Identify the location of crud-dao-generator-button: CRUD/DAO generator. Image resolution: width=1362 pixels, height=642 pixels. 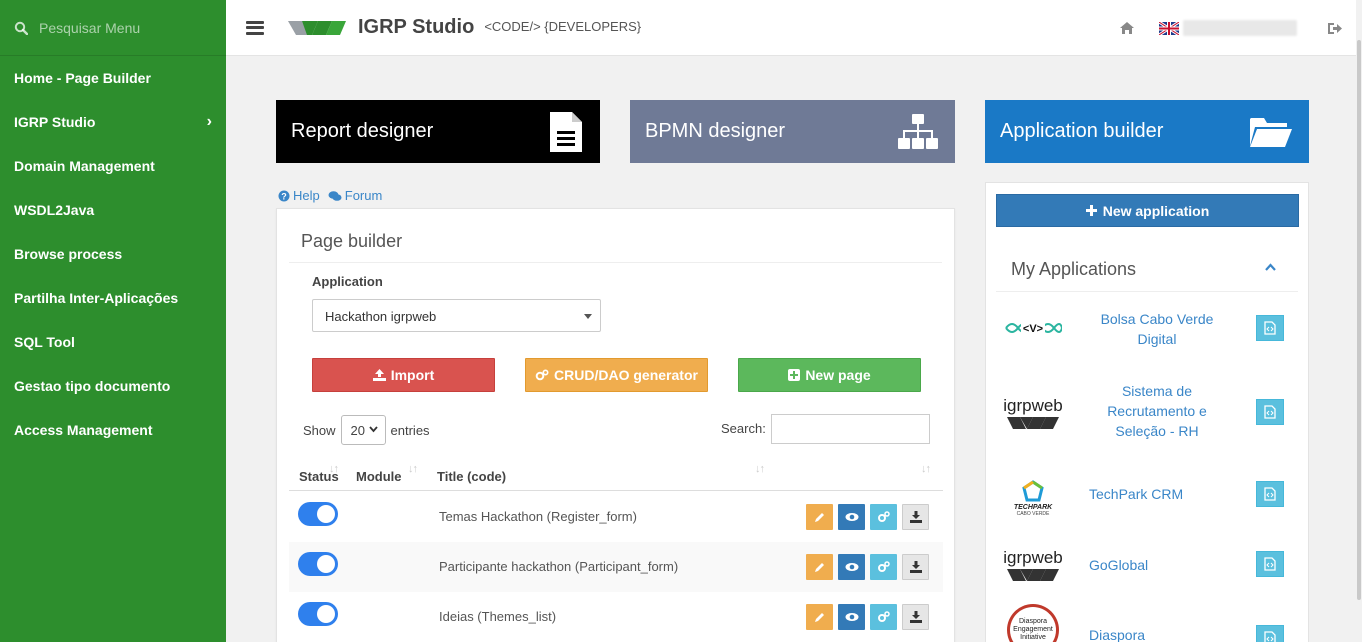
(616, 375).